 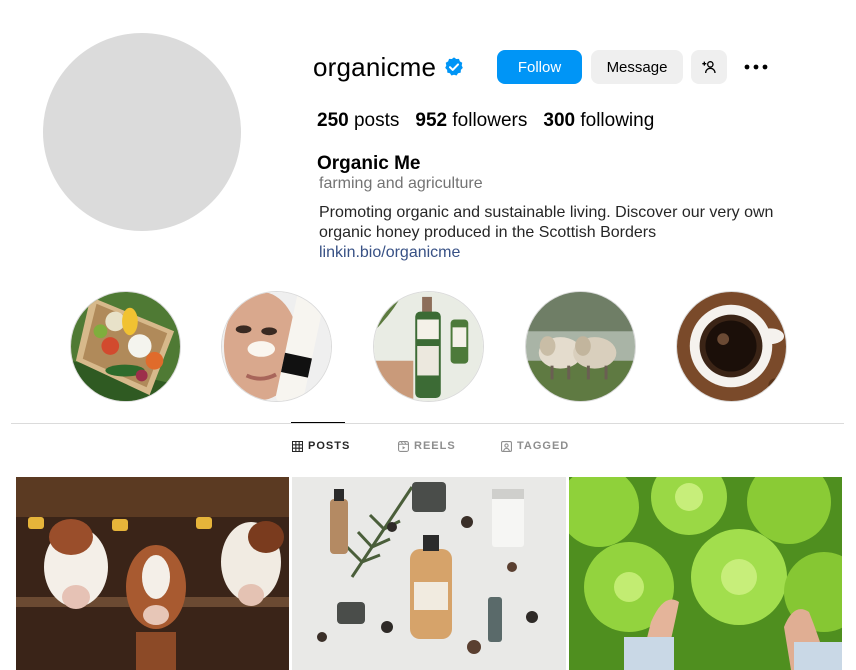 I want to click on post-tile-lettuce, so click(x=705, y=573).